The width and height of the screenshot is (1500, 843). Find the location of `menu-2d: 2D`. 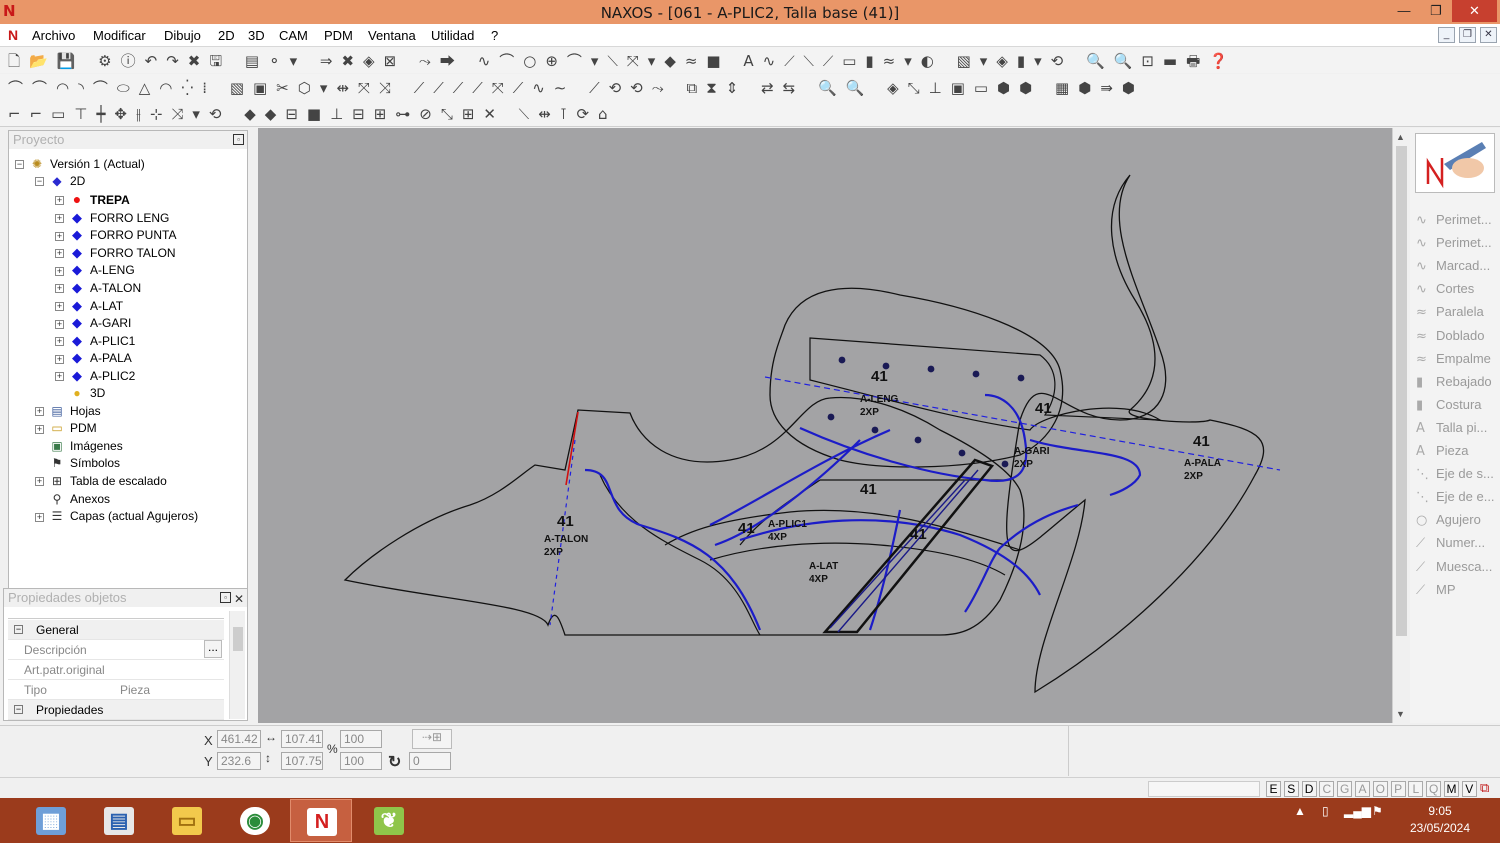

menu-2d: 2D is located at coordinates (226, 35).